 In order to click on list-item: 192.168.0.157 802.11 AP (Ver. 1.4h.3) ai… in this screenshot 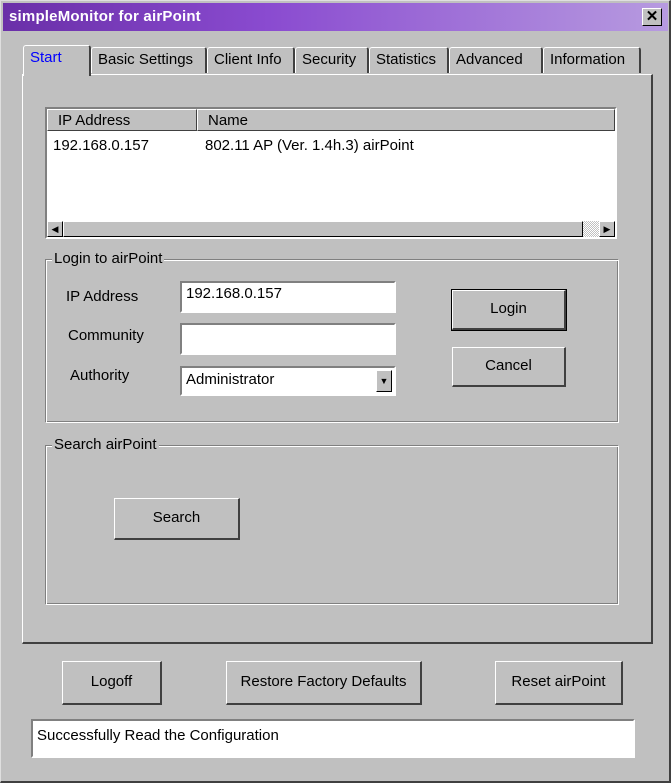, I will do `click(331, 145)`.